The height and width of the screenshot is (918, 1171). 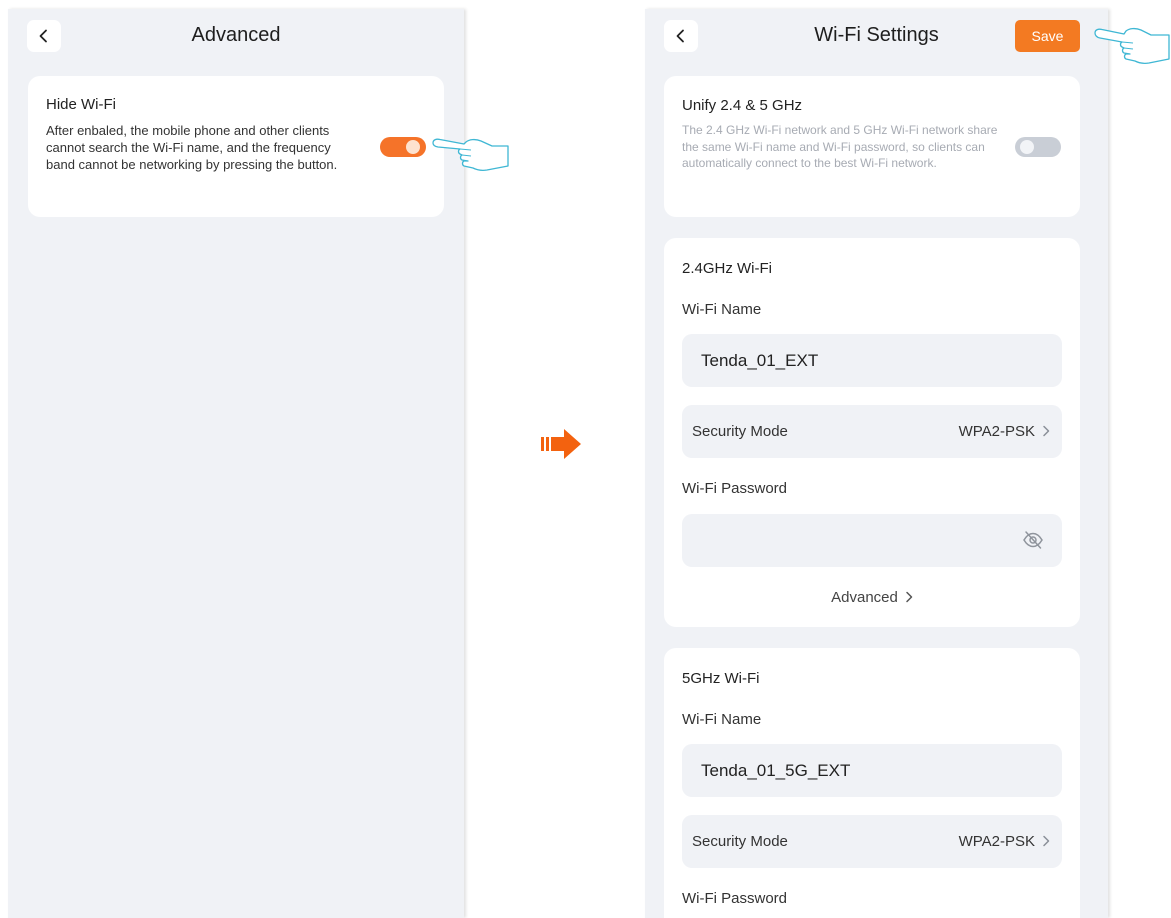 I want to click on advanced-link: Advanced, so click(x=872, y=597).